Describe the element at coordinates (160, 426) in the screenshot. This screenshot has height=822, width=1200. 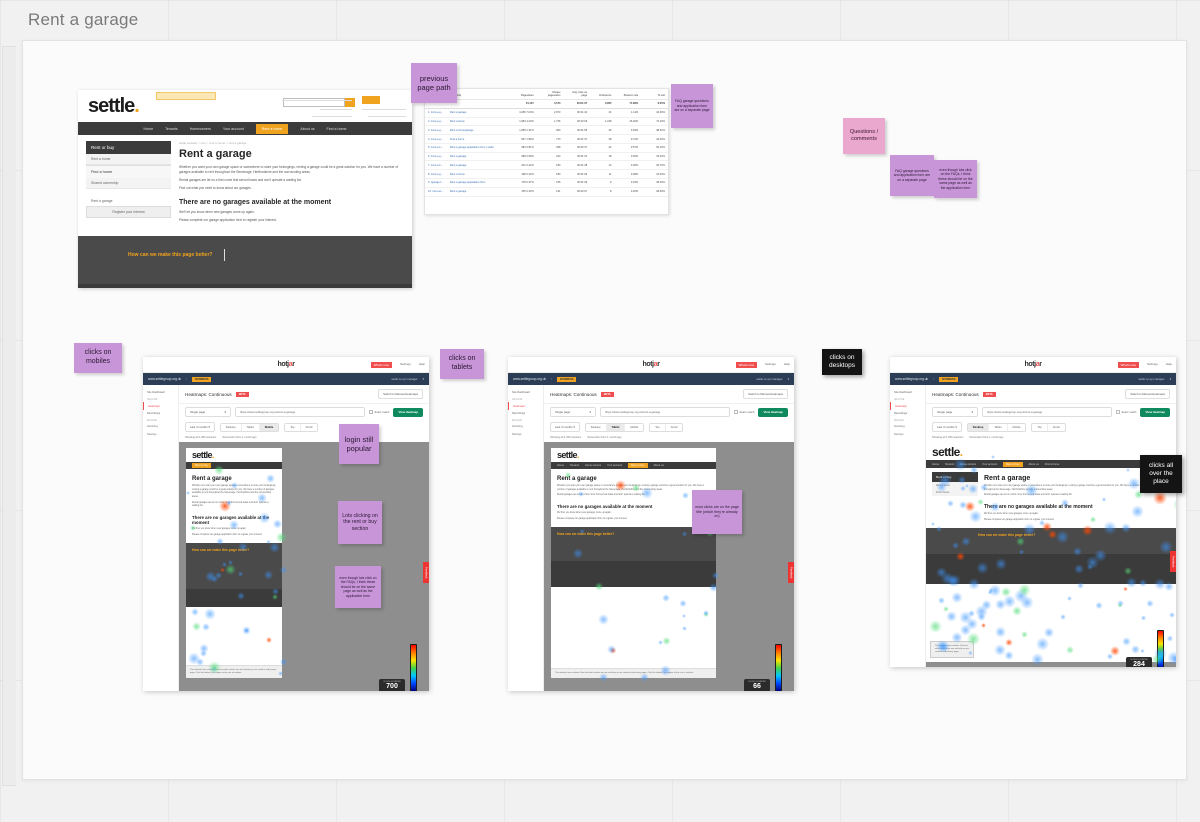
I see `sidebar-item-incoming: Incoming` at that location.